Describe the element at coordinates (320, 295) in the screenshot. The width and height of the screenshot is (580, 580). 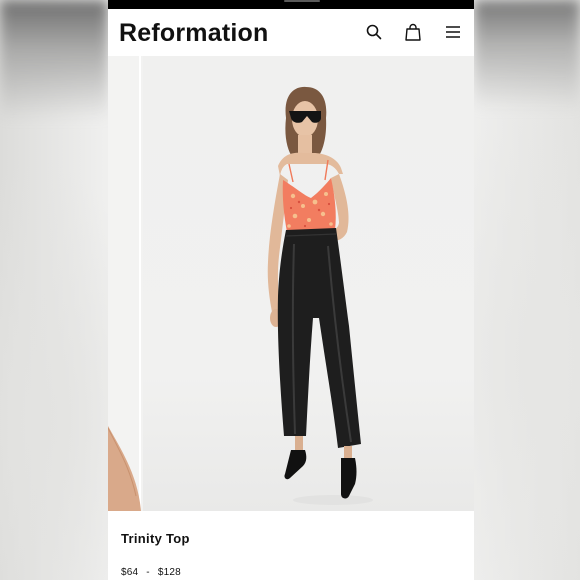
I see `model-photo` at that location.